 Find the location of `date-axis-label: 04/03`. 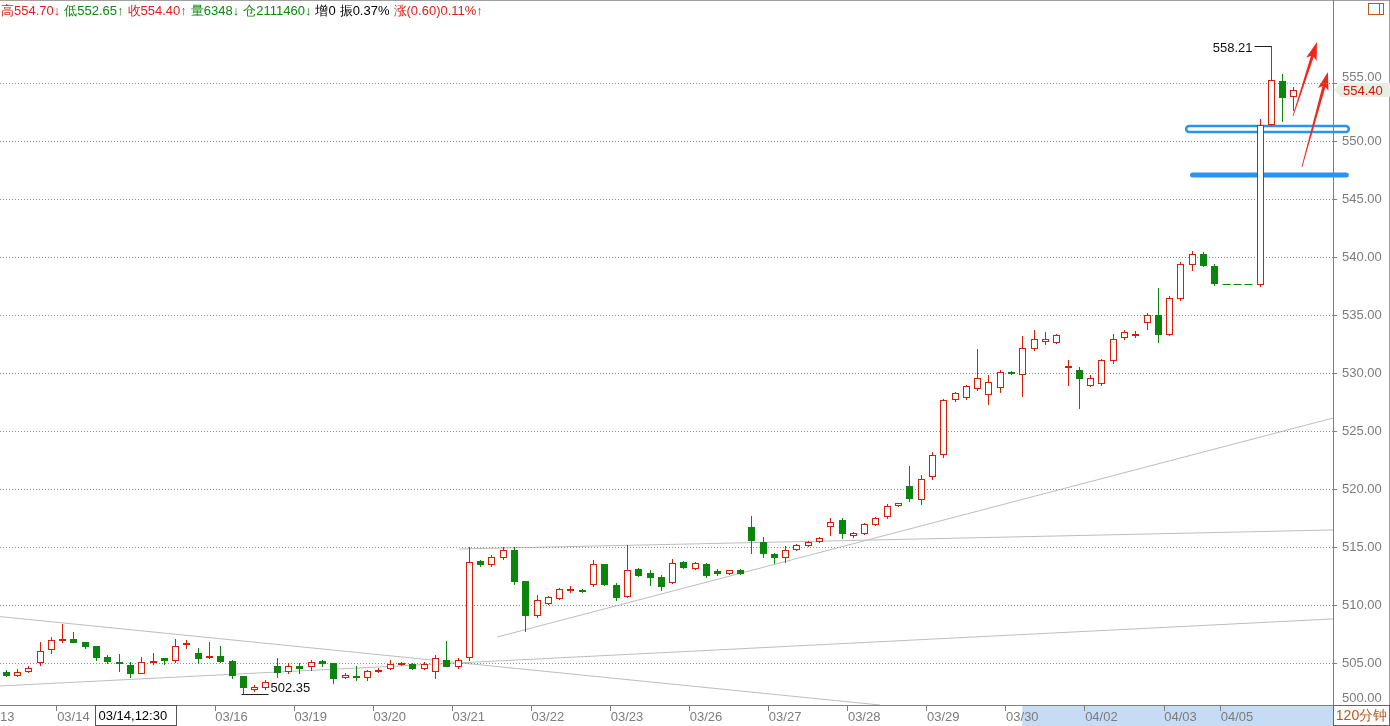

date-axis-label: 04/03 is located at coordinates (1180, 716).